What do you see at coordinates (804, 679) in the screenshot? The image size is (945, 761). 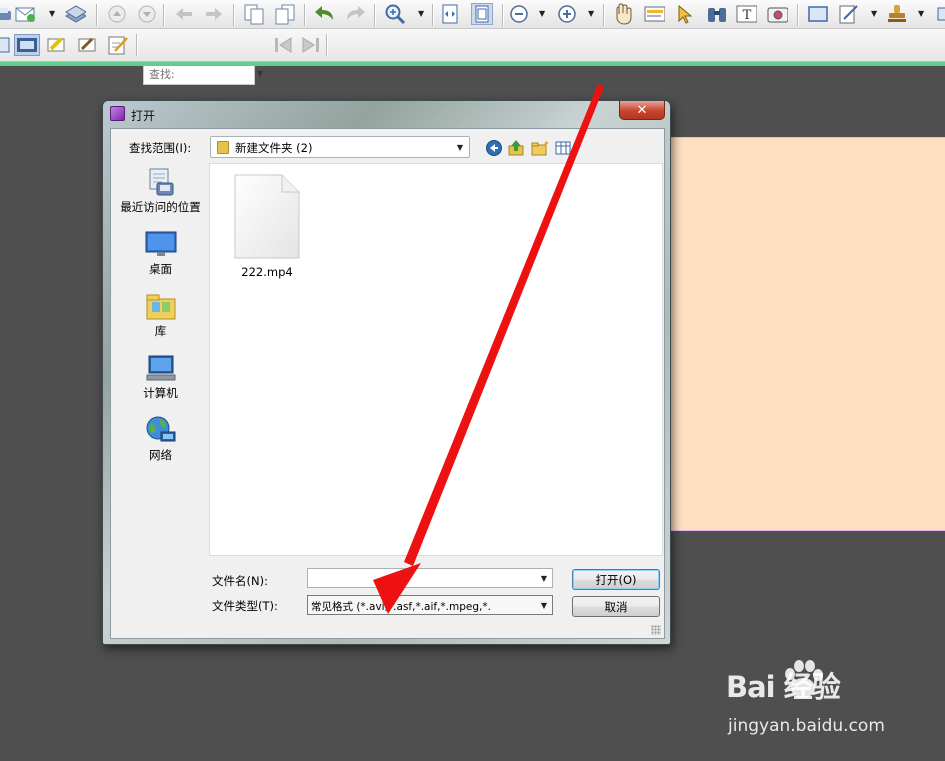 I see `paw-icon` at bounding box center [804, 679].